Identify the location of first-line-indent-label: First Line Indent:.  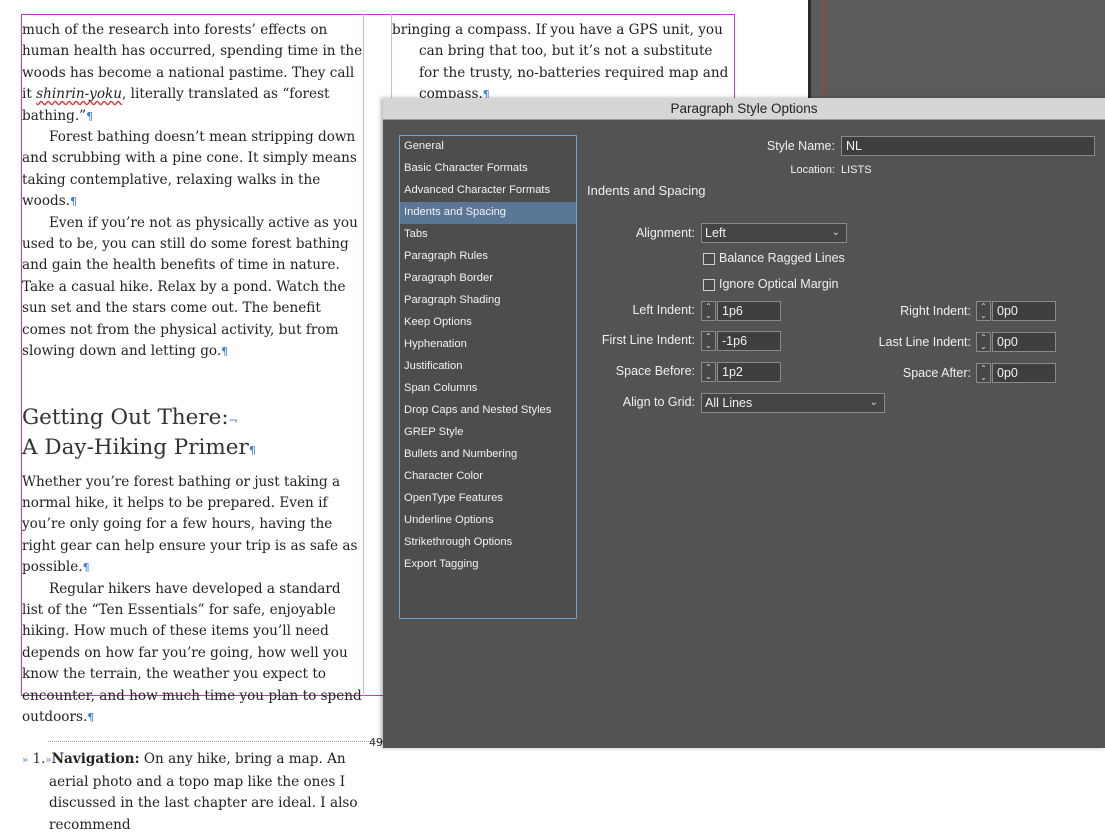
(648, 340).